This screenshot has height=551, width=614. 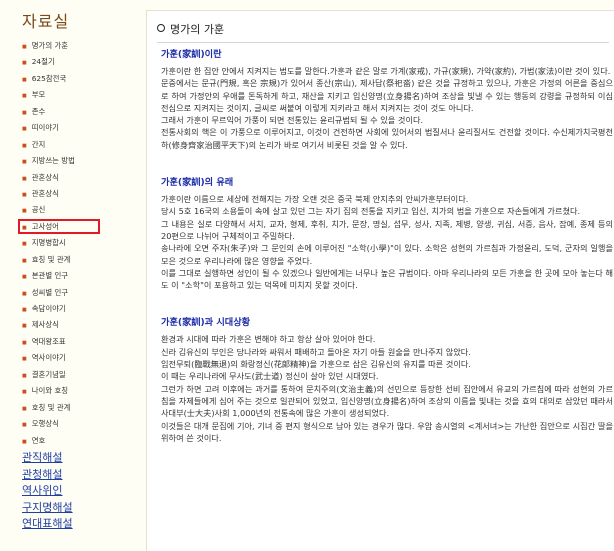 What do you see at coordinates (38, 144) in the screenshot?
I see `sidebar-menu-label: 간지` at bounding box center [38, 144].